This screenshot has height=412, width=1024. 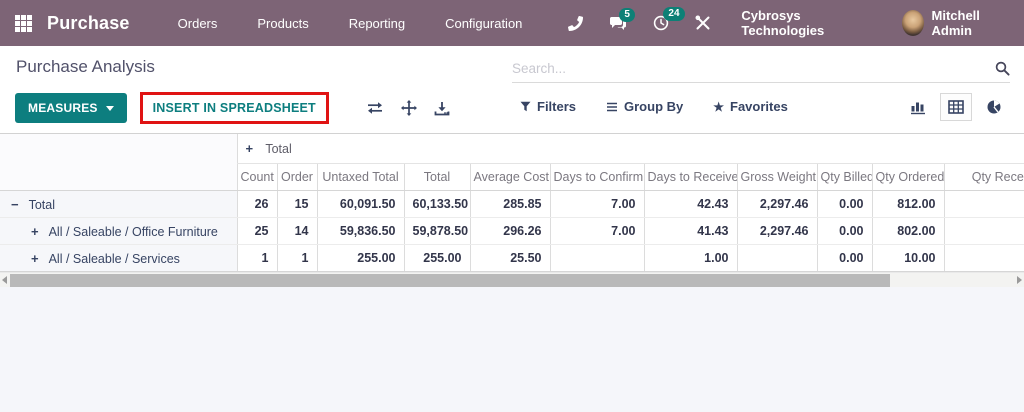 I want to click on pivot-value-cell: 60,133.50, so click(x=436, y=204).